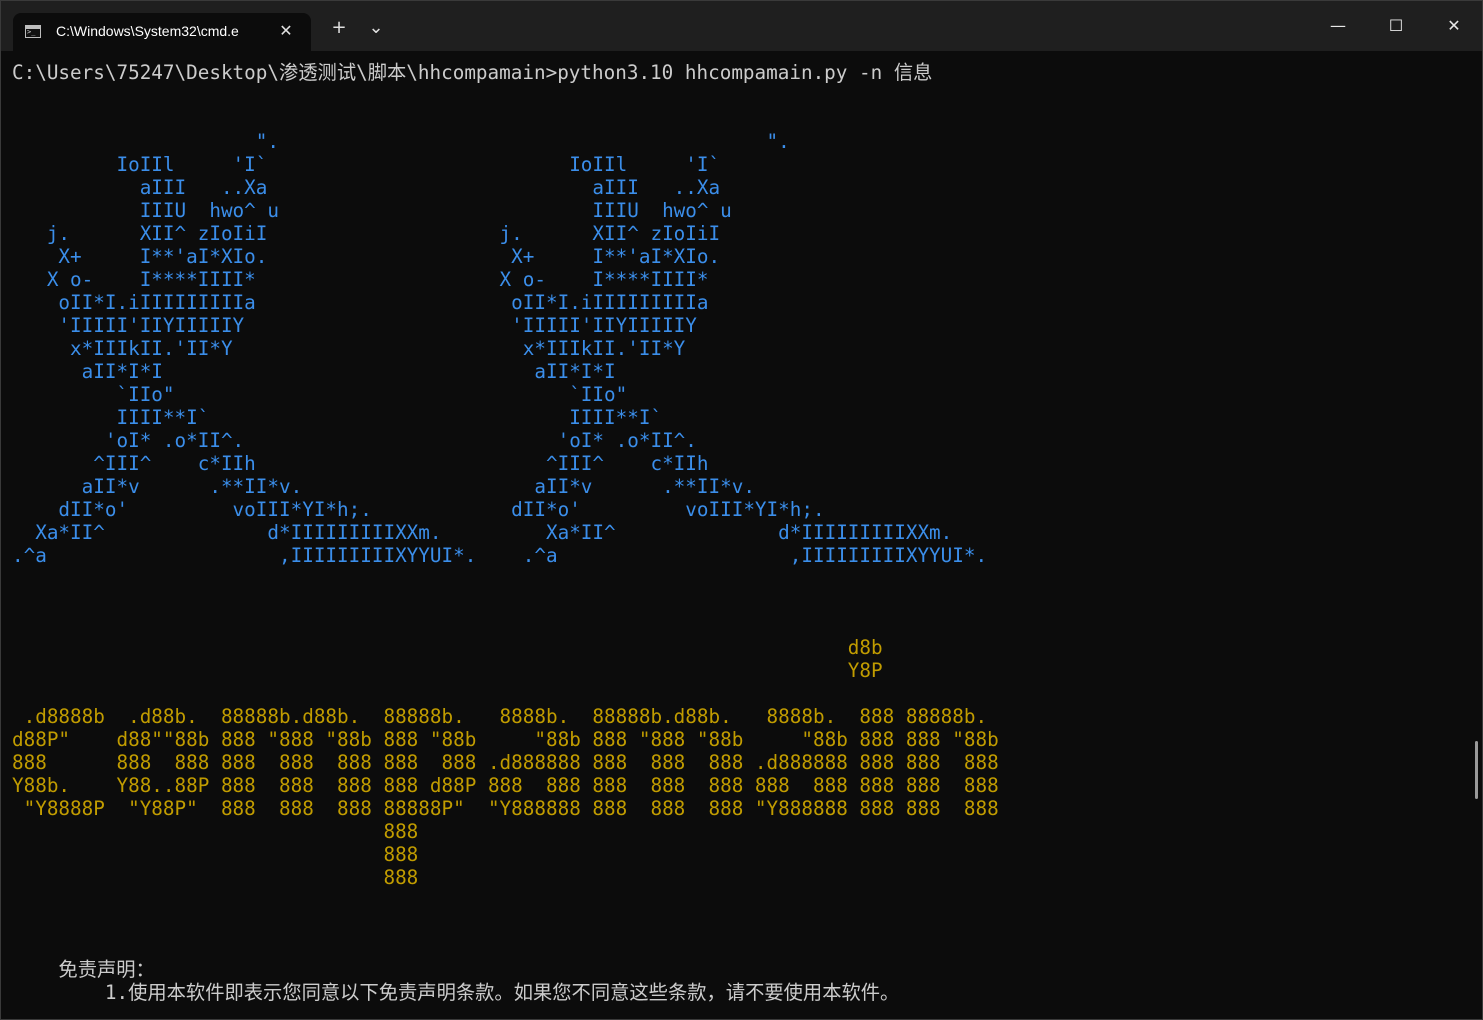  Describe the element at coordinates (1396, 26) in the screenshot. I see `maximize-button: ☐` at that location.